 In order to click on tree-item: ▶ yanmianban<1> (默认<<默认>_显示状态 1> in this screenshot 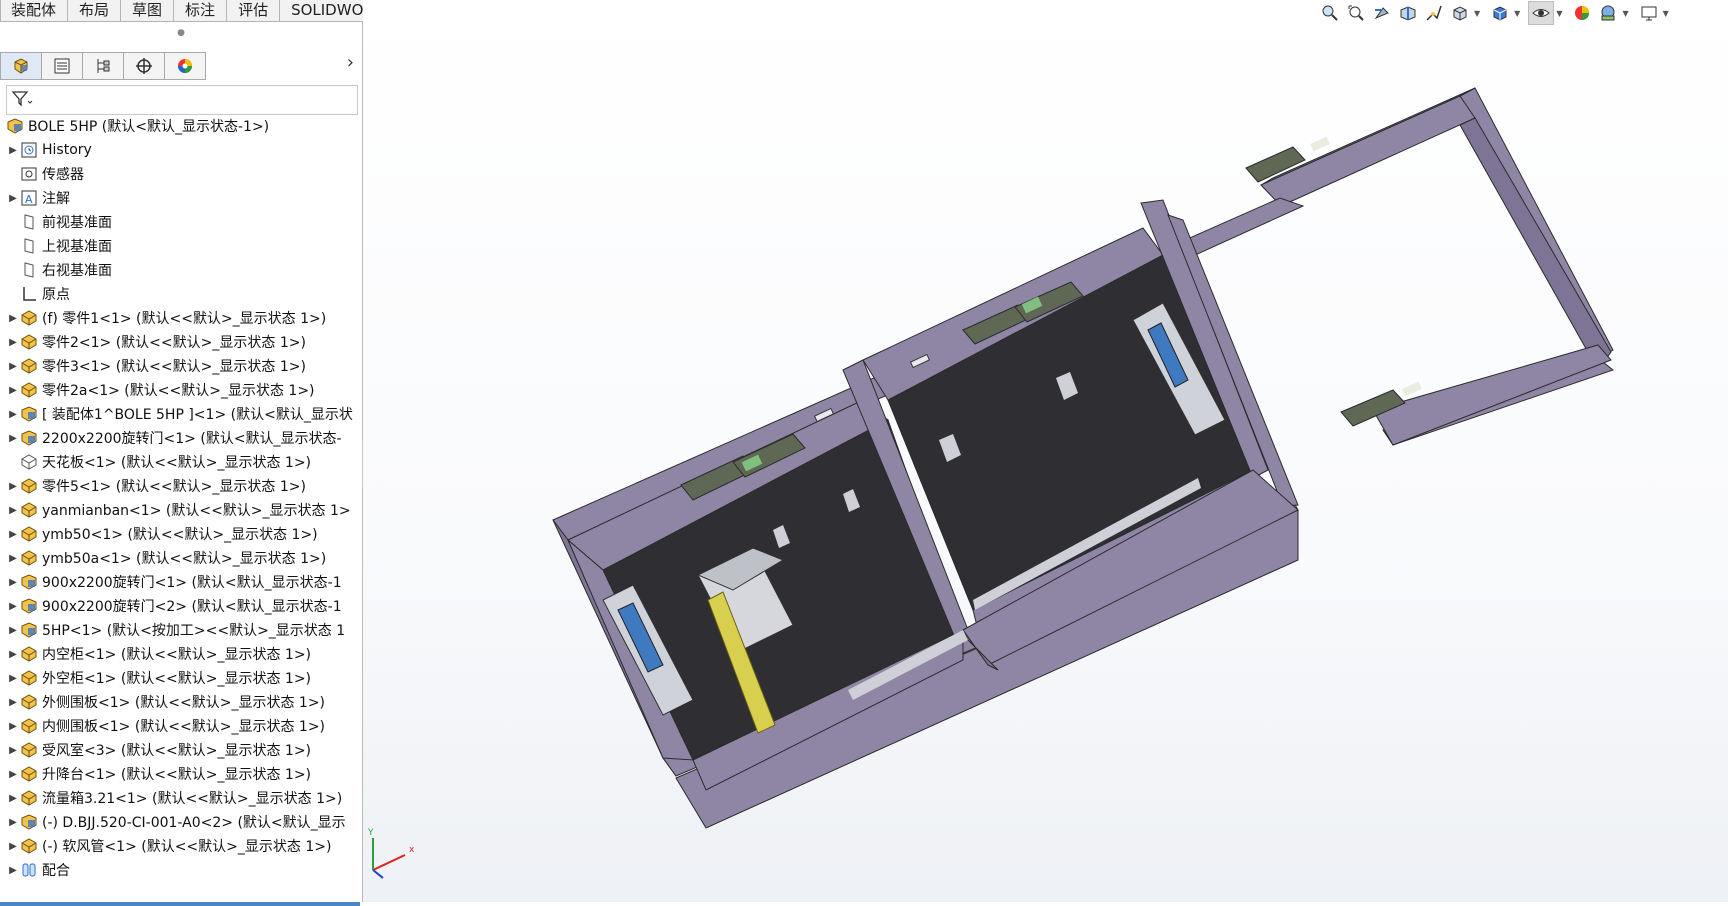, I will do `click(180, 510)`.